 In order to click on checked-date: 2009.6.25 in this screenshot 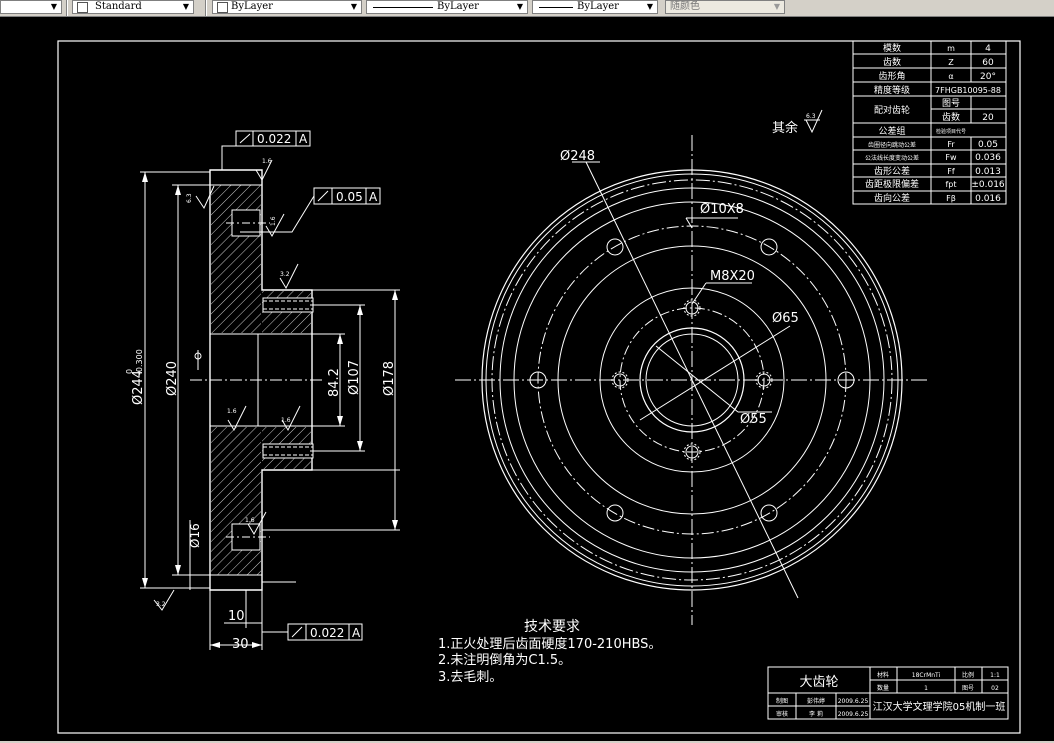, I will do `click(853, 714)`.